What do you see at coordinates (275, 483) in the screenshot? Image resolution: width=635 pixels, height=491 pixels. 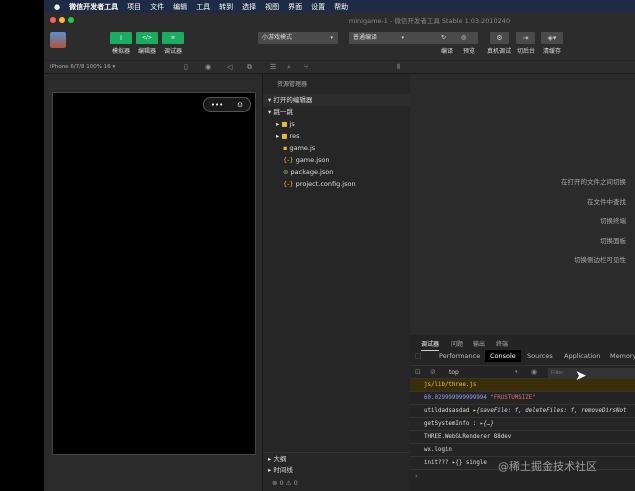 I see `error-icon: ⊗` at bounding box center [275, 483].